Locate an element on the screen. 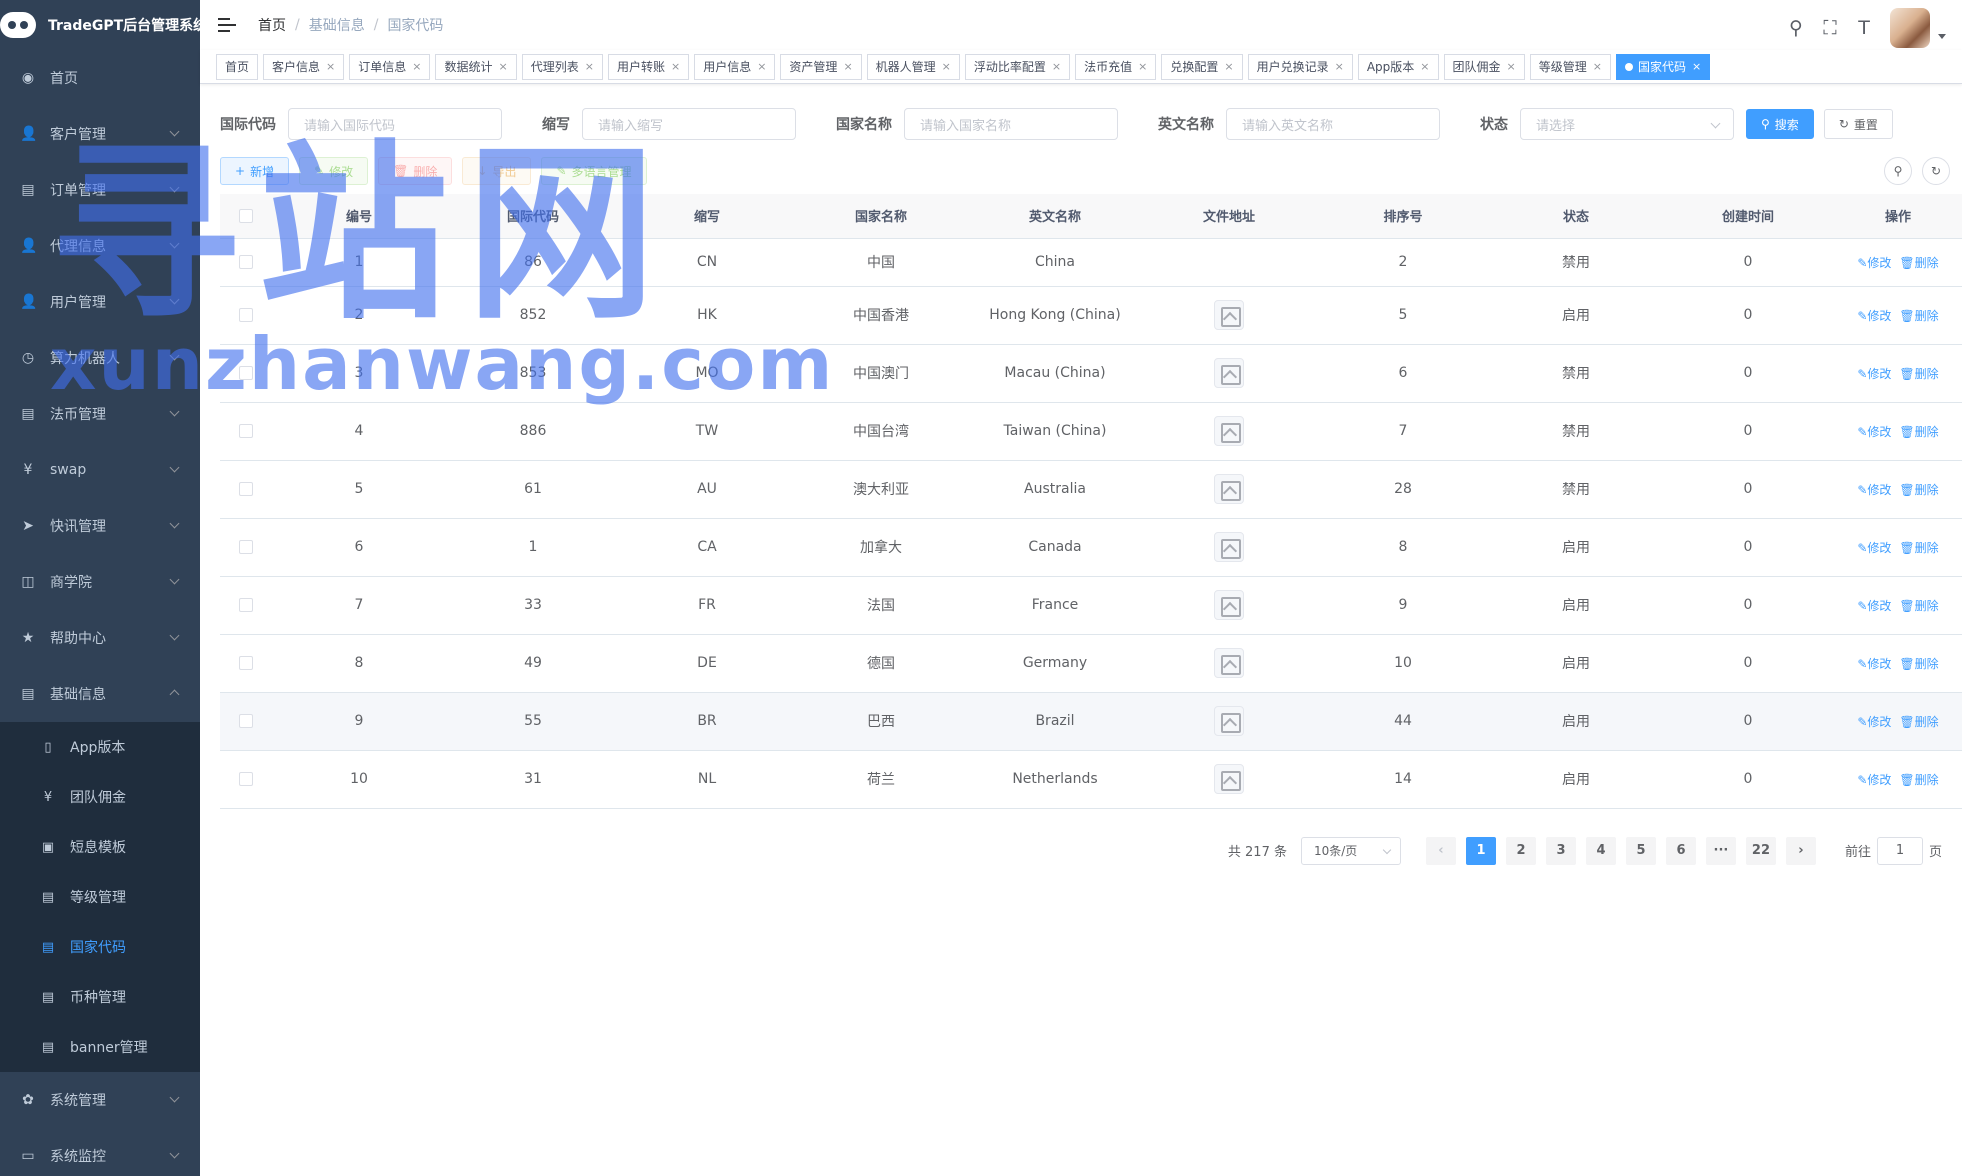 The image size is (1962, 1176). tab-9: 浮动比率配置 × is located at coordinates (1017, 66).